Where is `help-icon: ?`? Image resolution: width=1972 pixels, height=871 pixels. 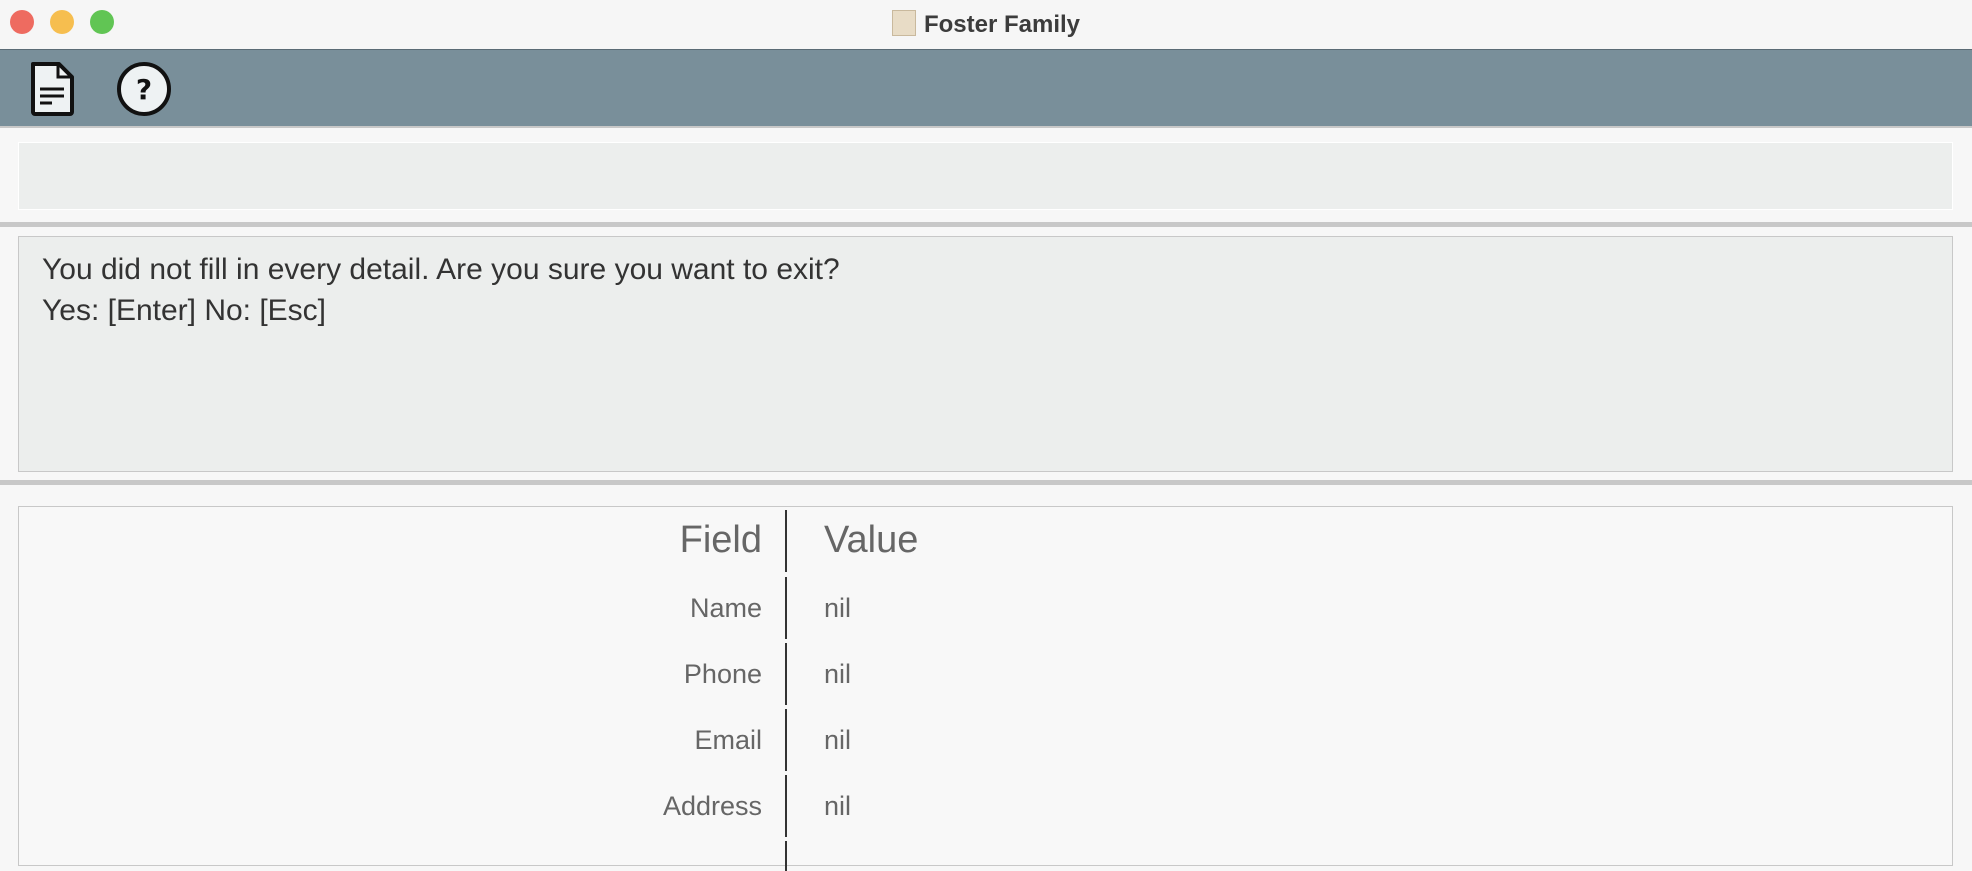
help-icon: ? is located at coordinates (144, 91).